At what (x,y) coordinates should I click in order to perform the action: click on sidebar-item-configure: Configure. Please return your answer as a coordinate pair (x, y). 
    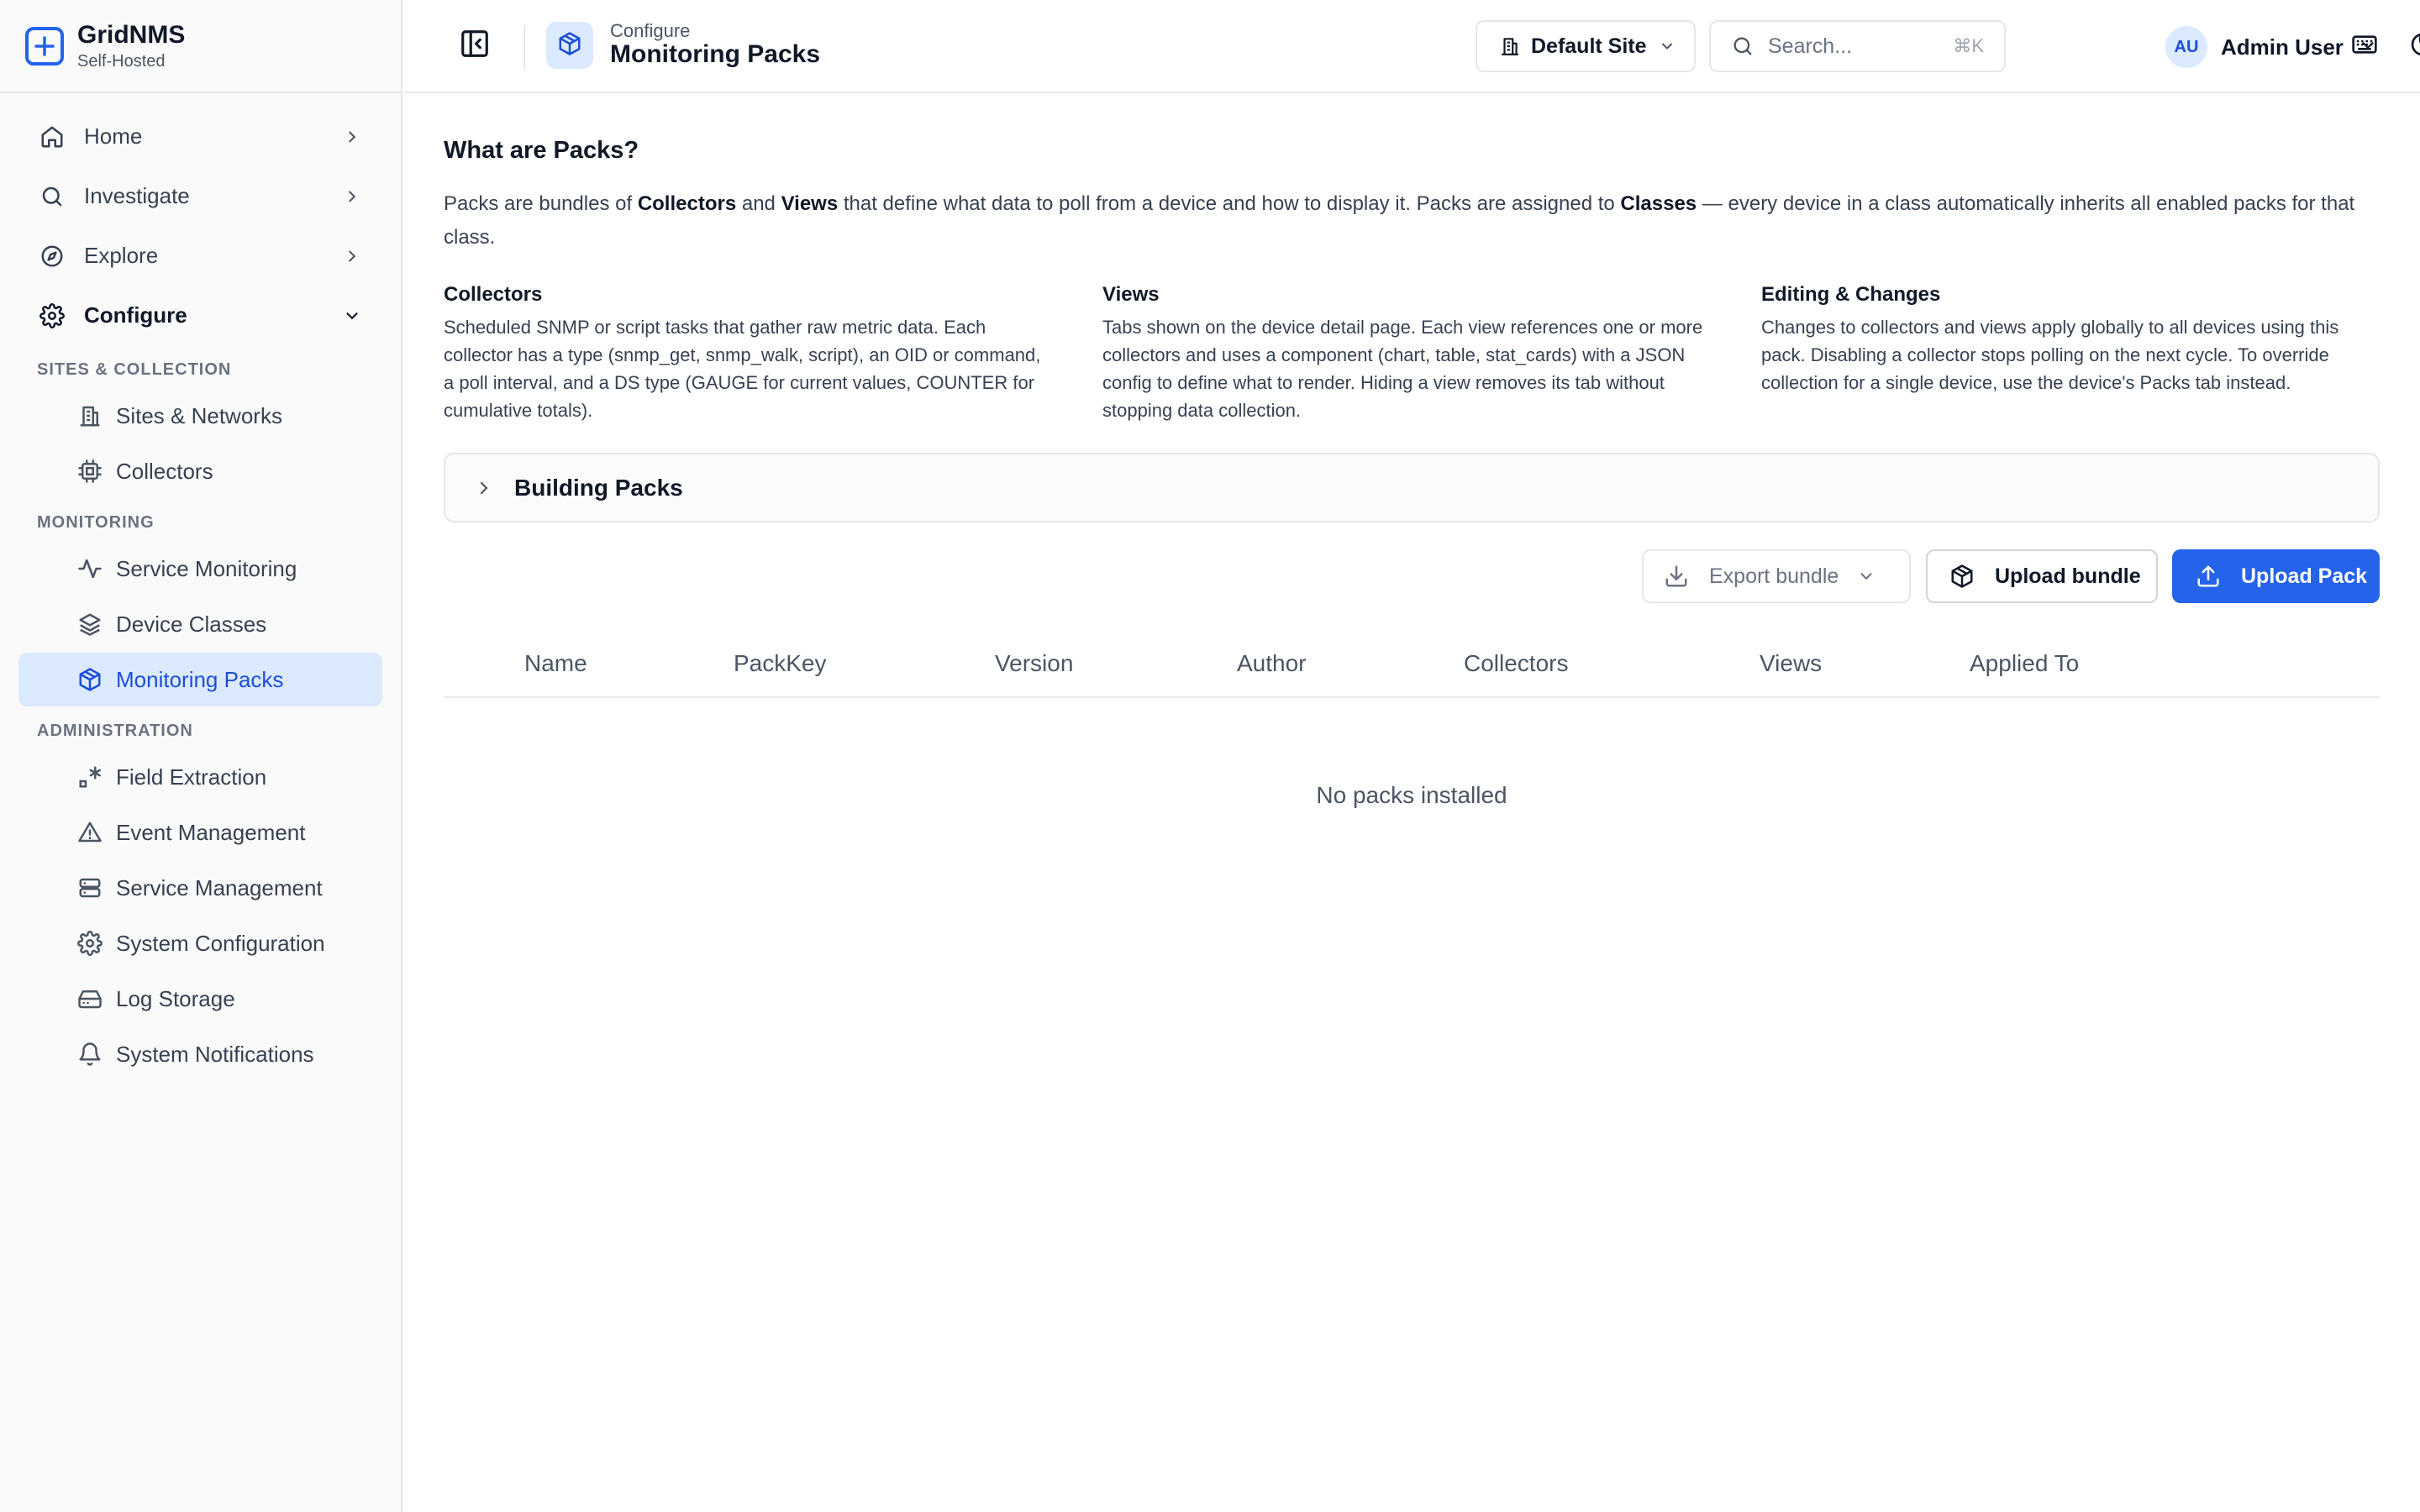
    Looking at the image, I should click on (200, 315).